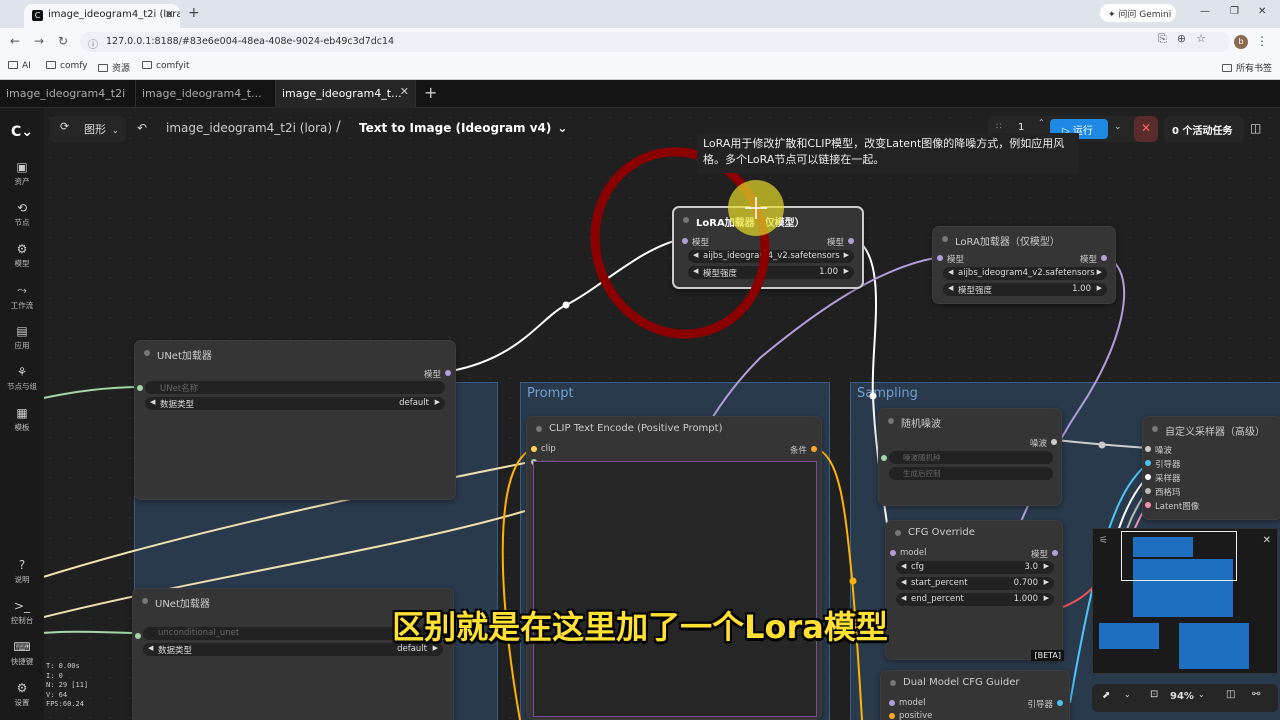  Describe the element at coordinates (142, 128) in the screenshot. I see `undo-icon: ↶` at that location.